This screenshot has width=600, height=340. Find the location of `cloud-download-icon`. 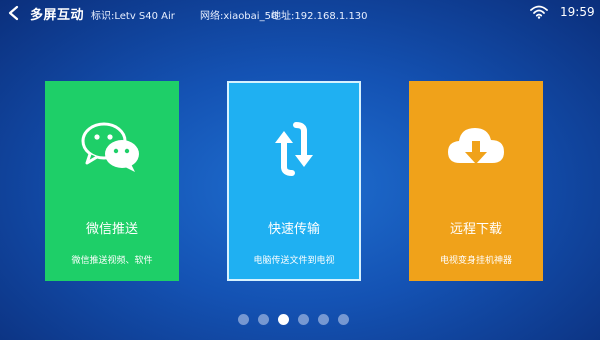

cloud-download-icon is located at coordinates (476, 146).